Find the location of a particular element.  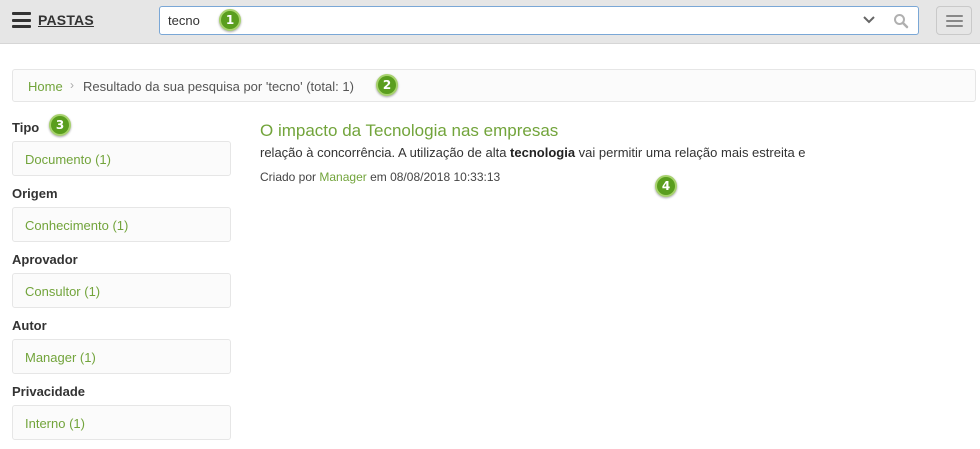

meta-date: em 08/08/2018 10:33:13 is located at coordinates (433, 177).